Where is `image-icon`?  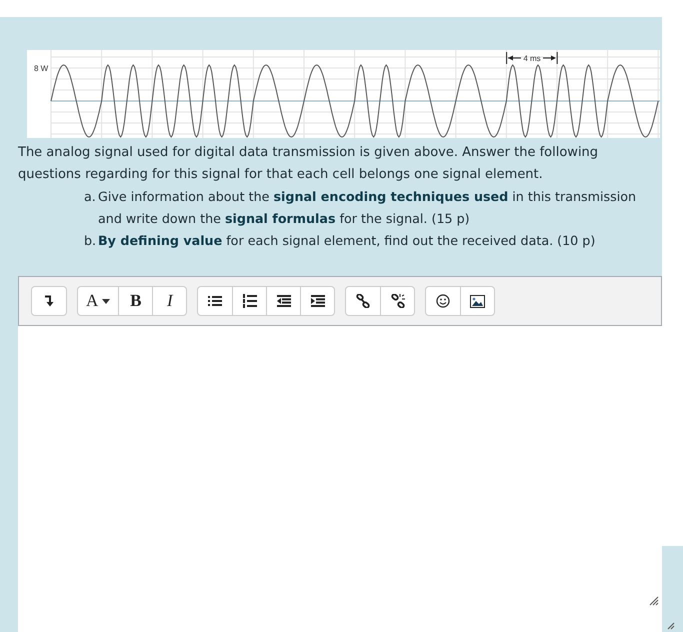
image-icon is located at coordinates (478, 301).